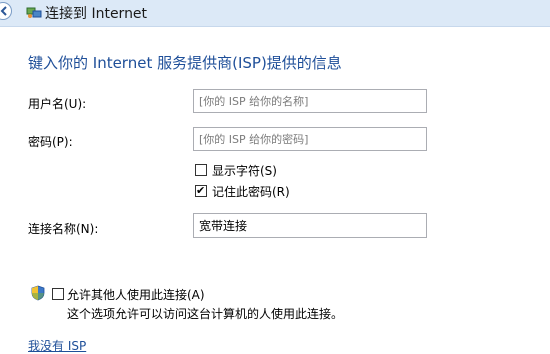 Image resolution: width=550 pixels, height=354 pixels. What do you see at coordinates (310, 139) in the screenshot?
I see `password-input` at bounding box center [310, 139].